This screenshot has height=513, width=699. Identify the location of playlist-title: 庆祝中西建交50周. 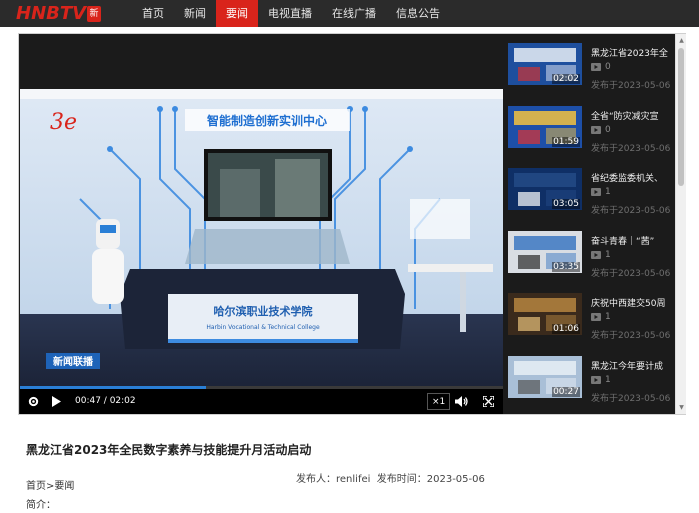
(633, 302).